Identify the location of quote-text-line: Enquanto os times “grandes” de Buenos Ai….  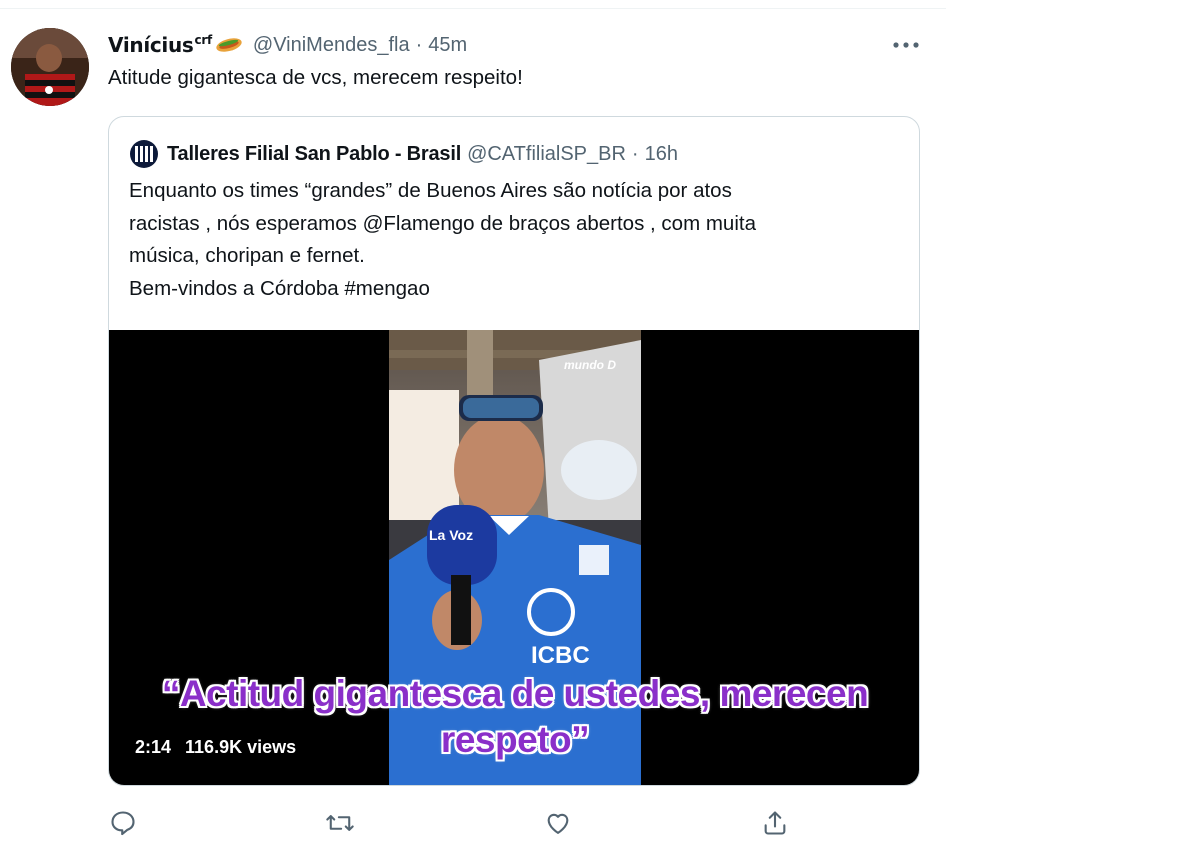
(430, 190).